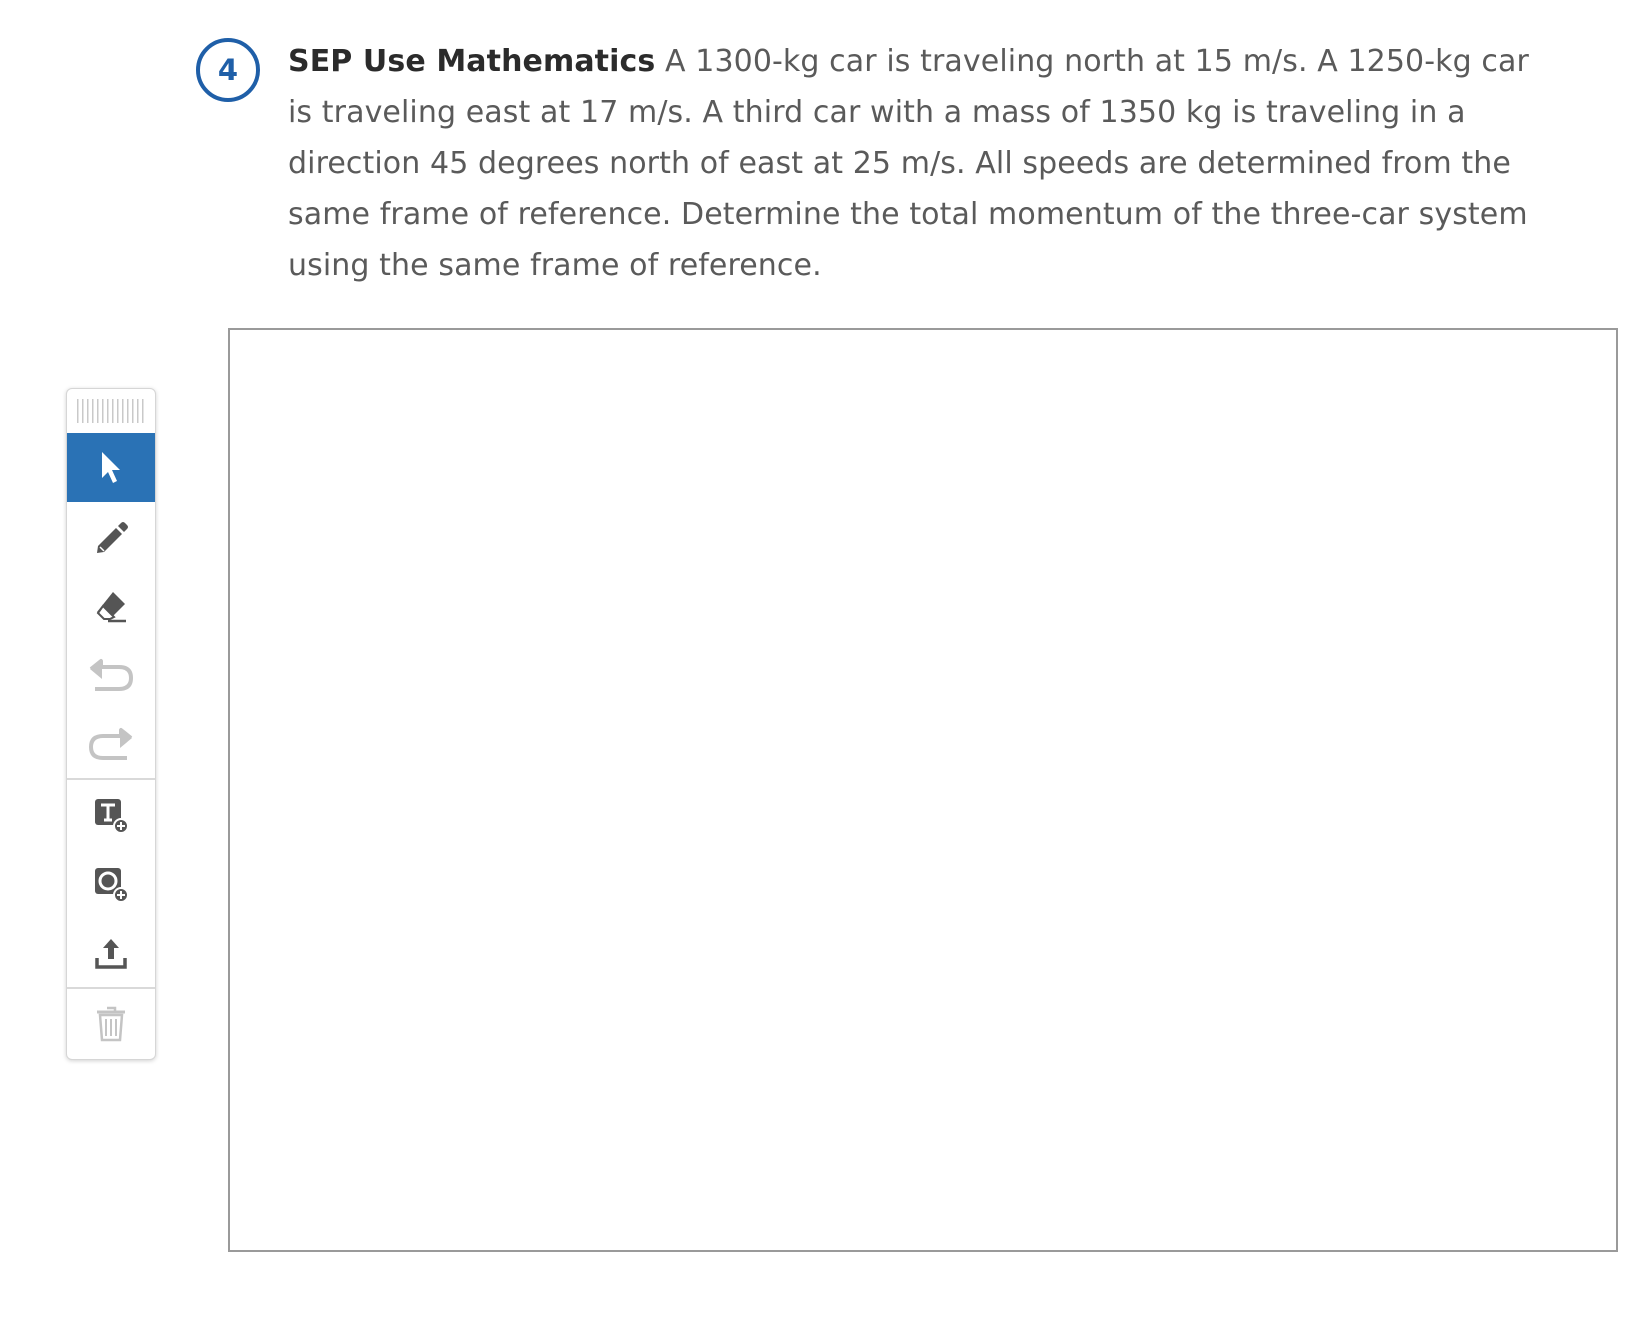 Image resolution: width=1644 pixels, height=1327 pixels. I want to click on select-tool-button, so click(111, 467).